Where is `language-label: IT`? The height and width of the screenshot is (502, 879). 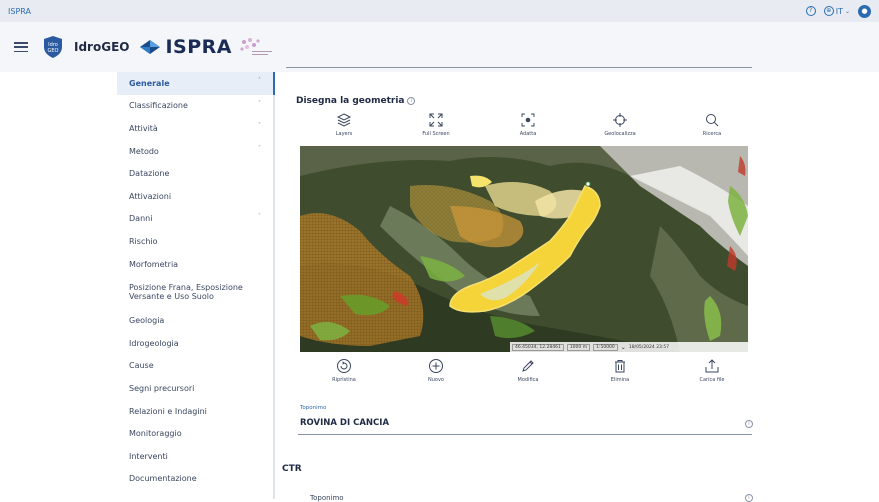
language-label: IT is located at coordinates (839, 11).